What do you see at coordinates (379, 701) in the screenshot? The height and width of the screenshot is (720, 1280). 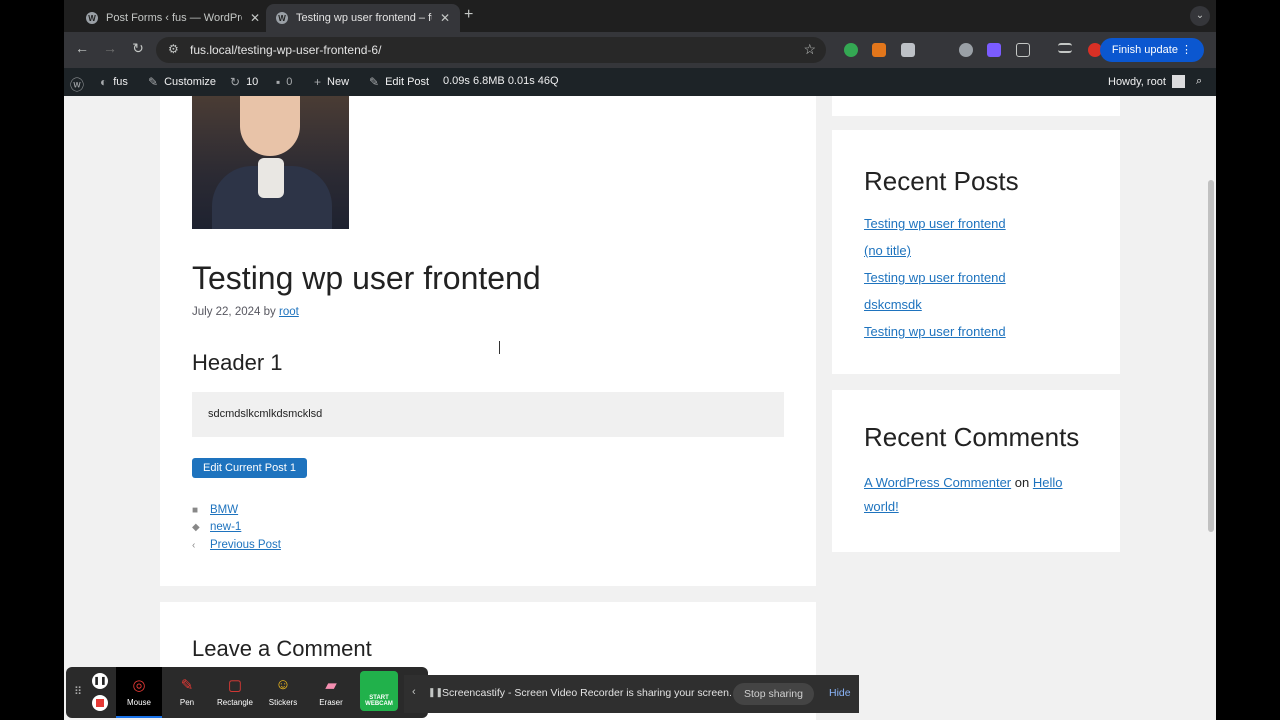 I see `webcam-label: START WEBCAM` at bounding box center [379, 701].